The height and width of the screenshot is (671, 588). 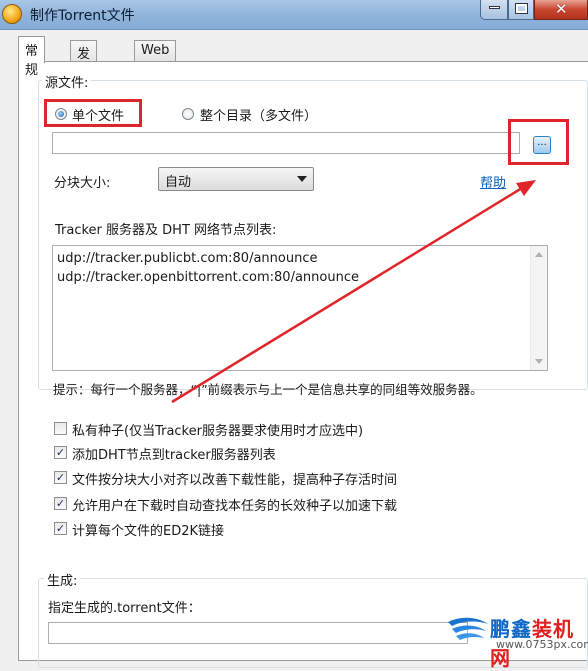 I want to click on watermark-url: www.0753px.com, so click(x=542, y=644).